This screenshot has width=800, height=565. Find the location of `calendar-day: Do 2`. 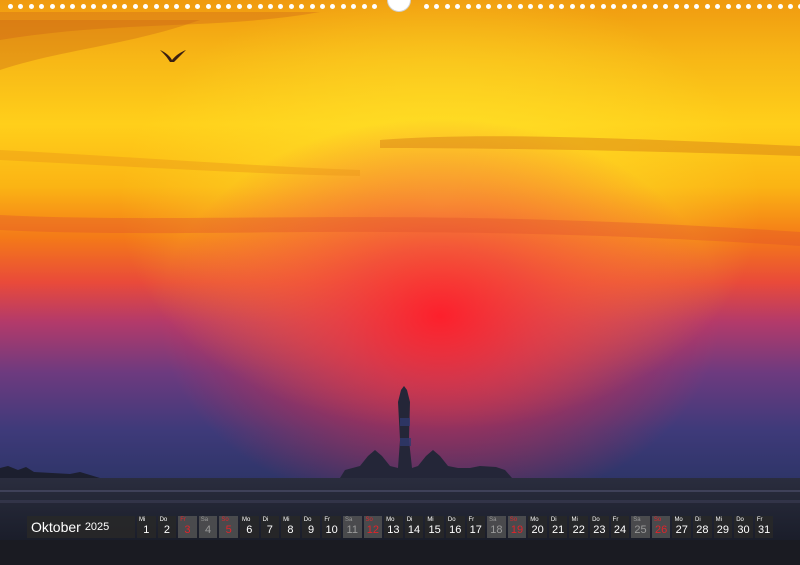

calendar-day: Do 2 is located at coordinates (167, 527).